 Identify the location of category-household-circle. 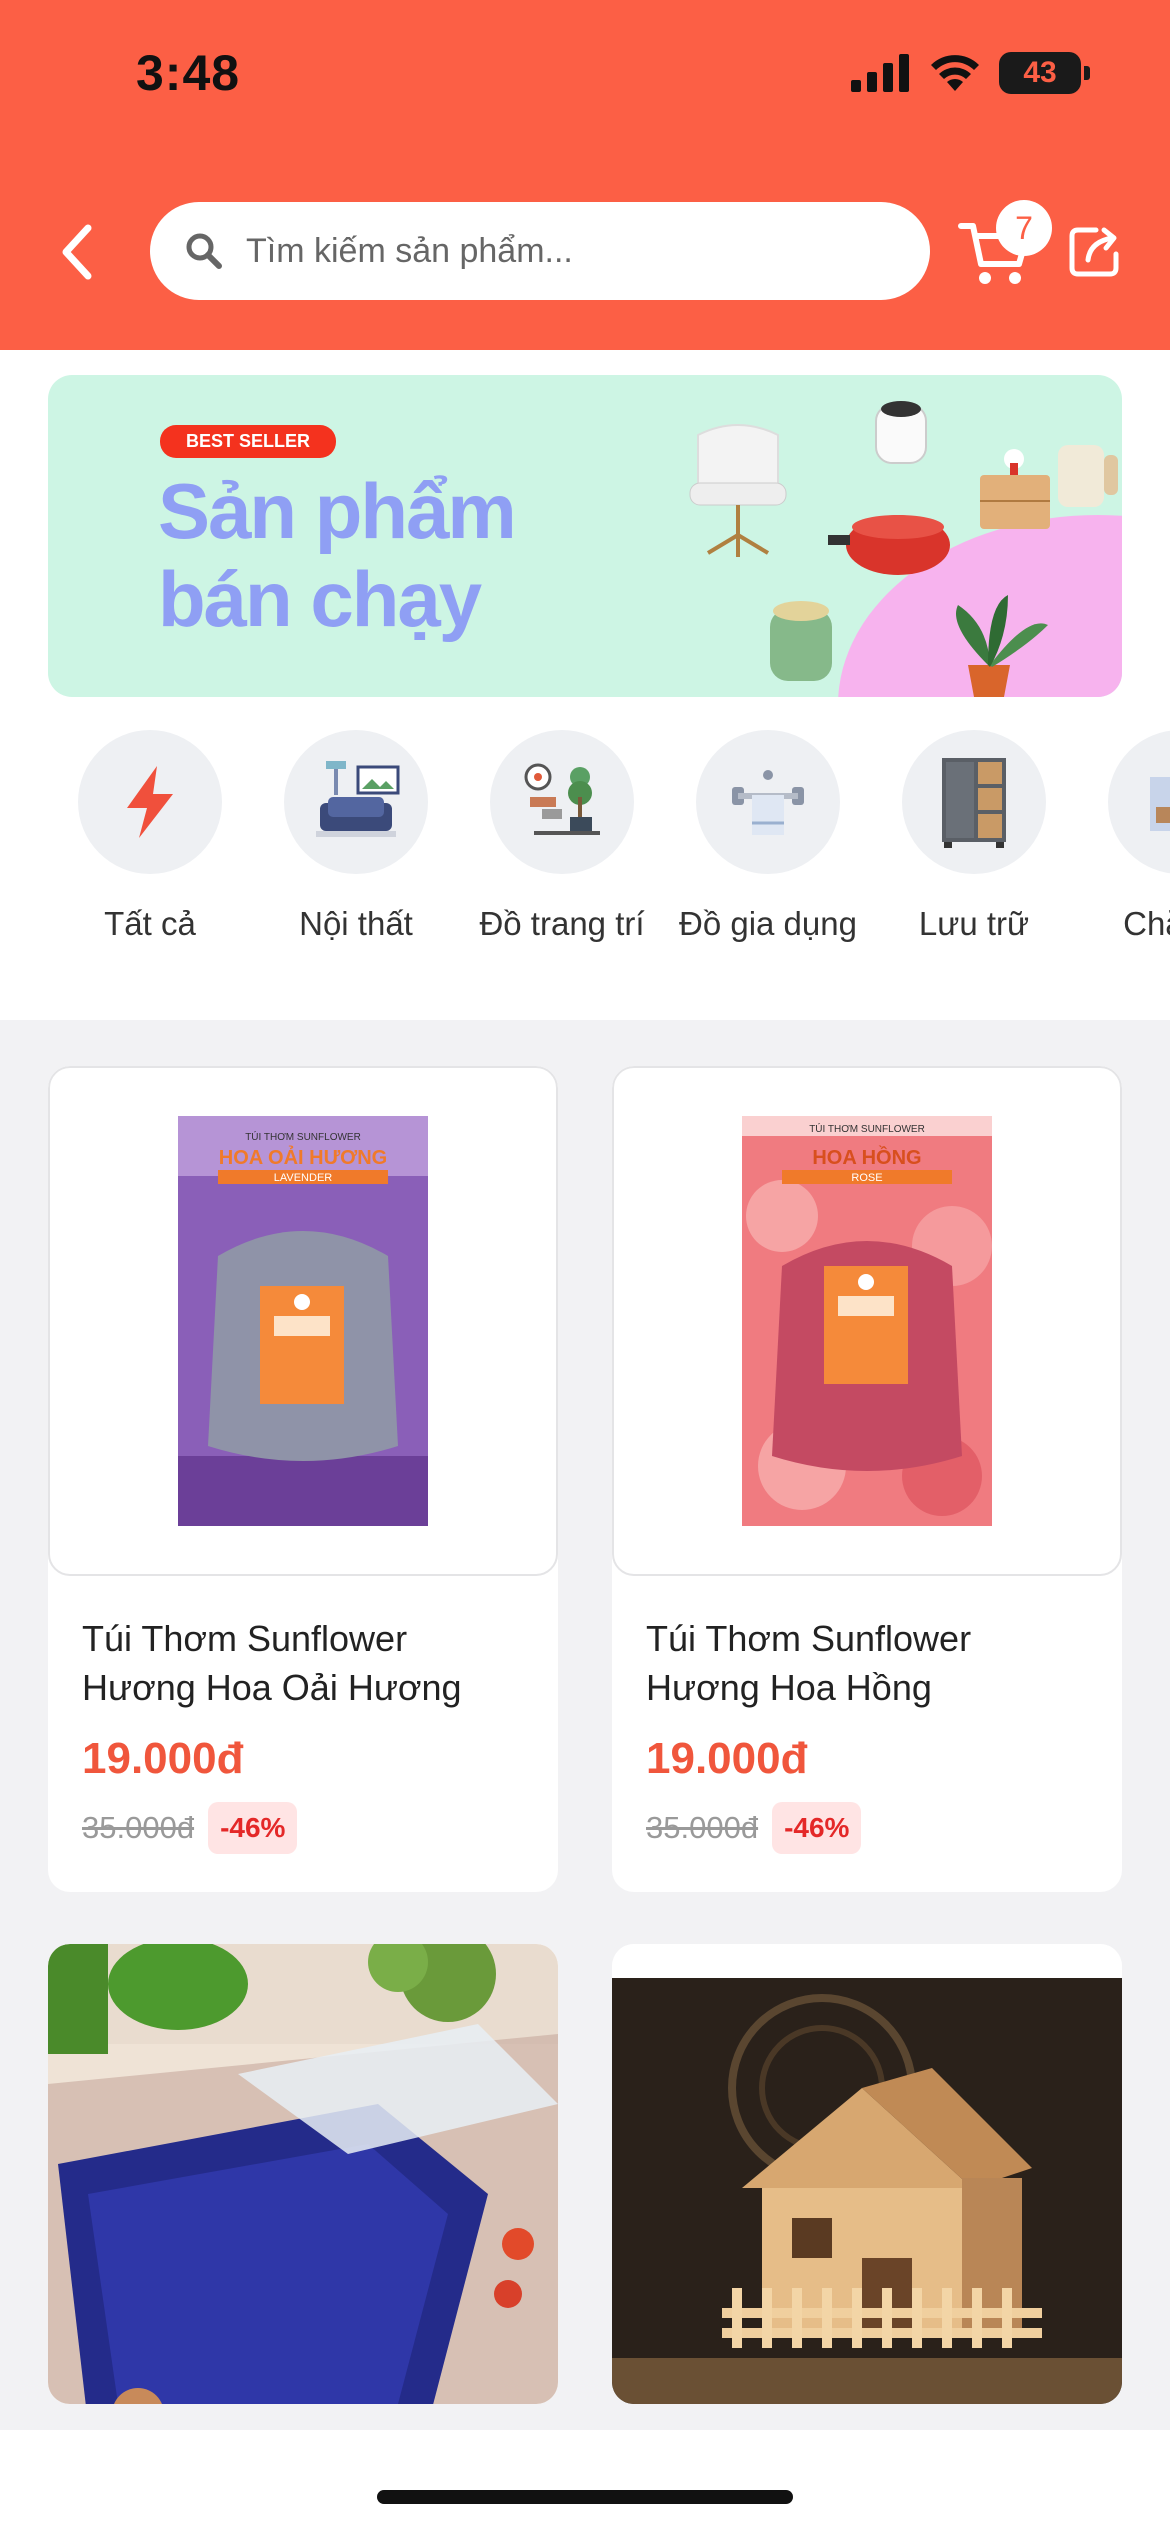
(768, 802).